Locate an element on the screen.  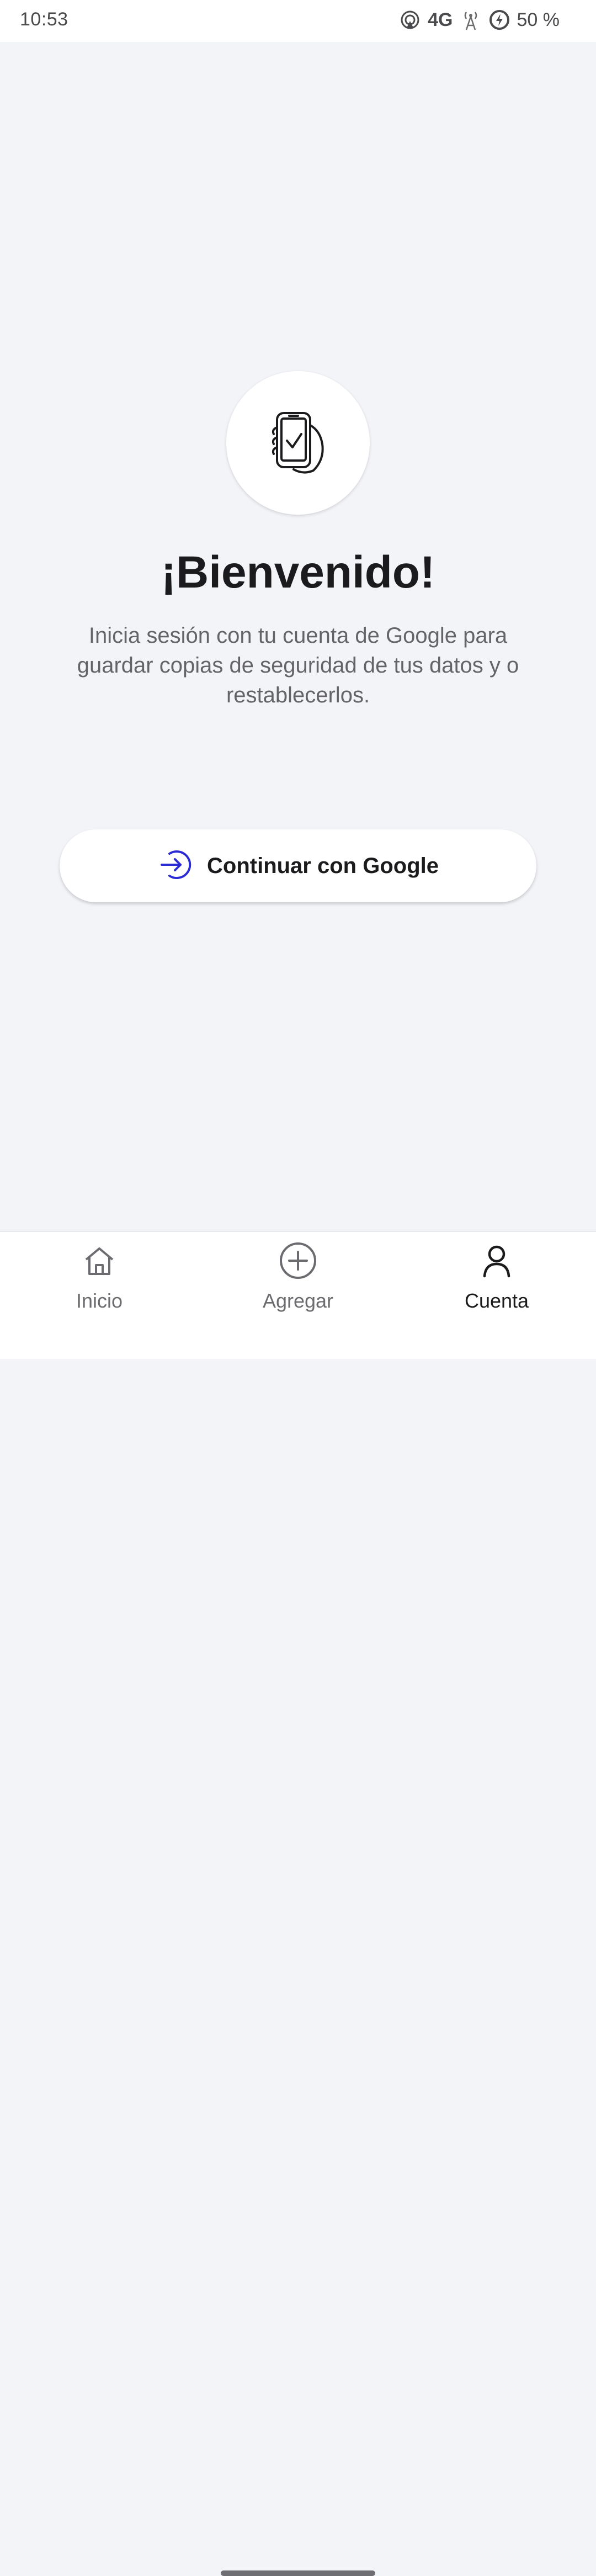
person-icon is located at coordinates (497, 1261).